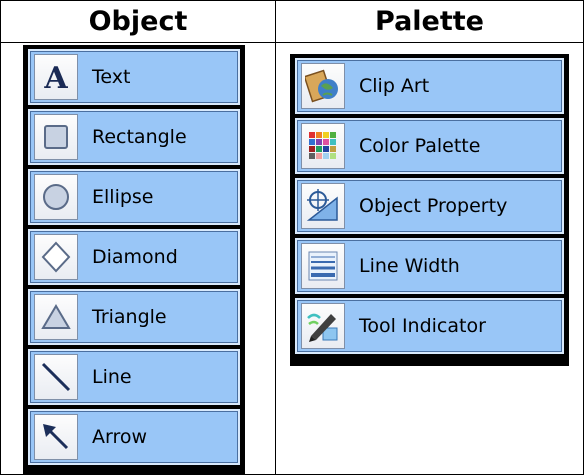  What do you see at coordinates (275, 237) in the screenshot?
I see `column-divider` at bounding box center [275, 237].